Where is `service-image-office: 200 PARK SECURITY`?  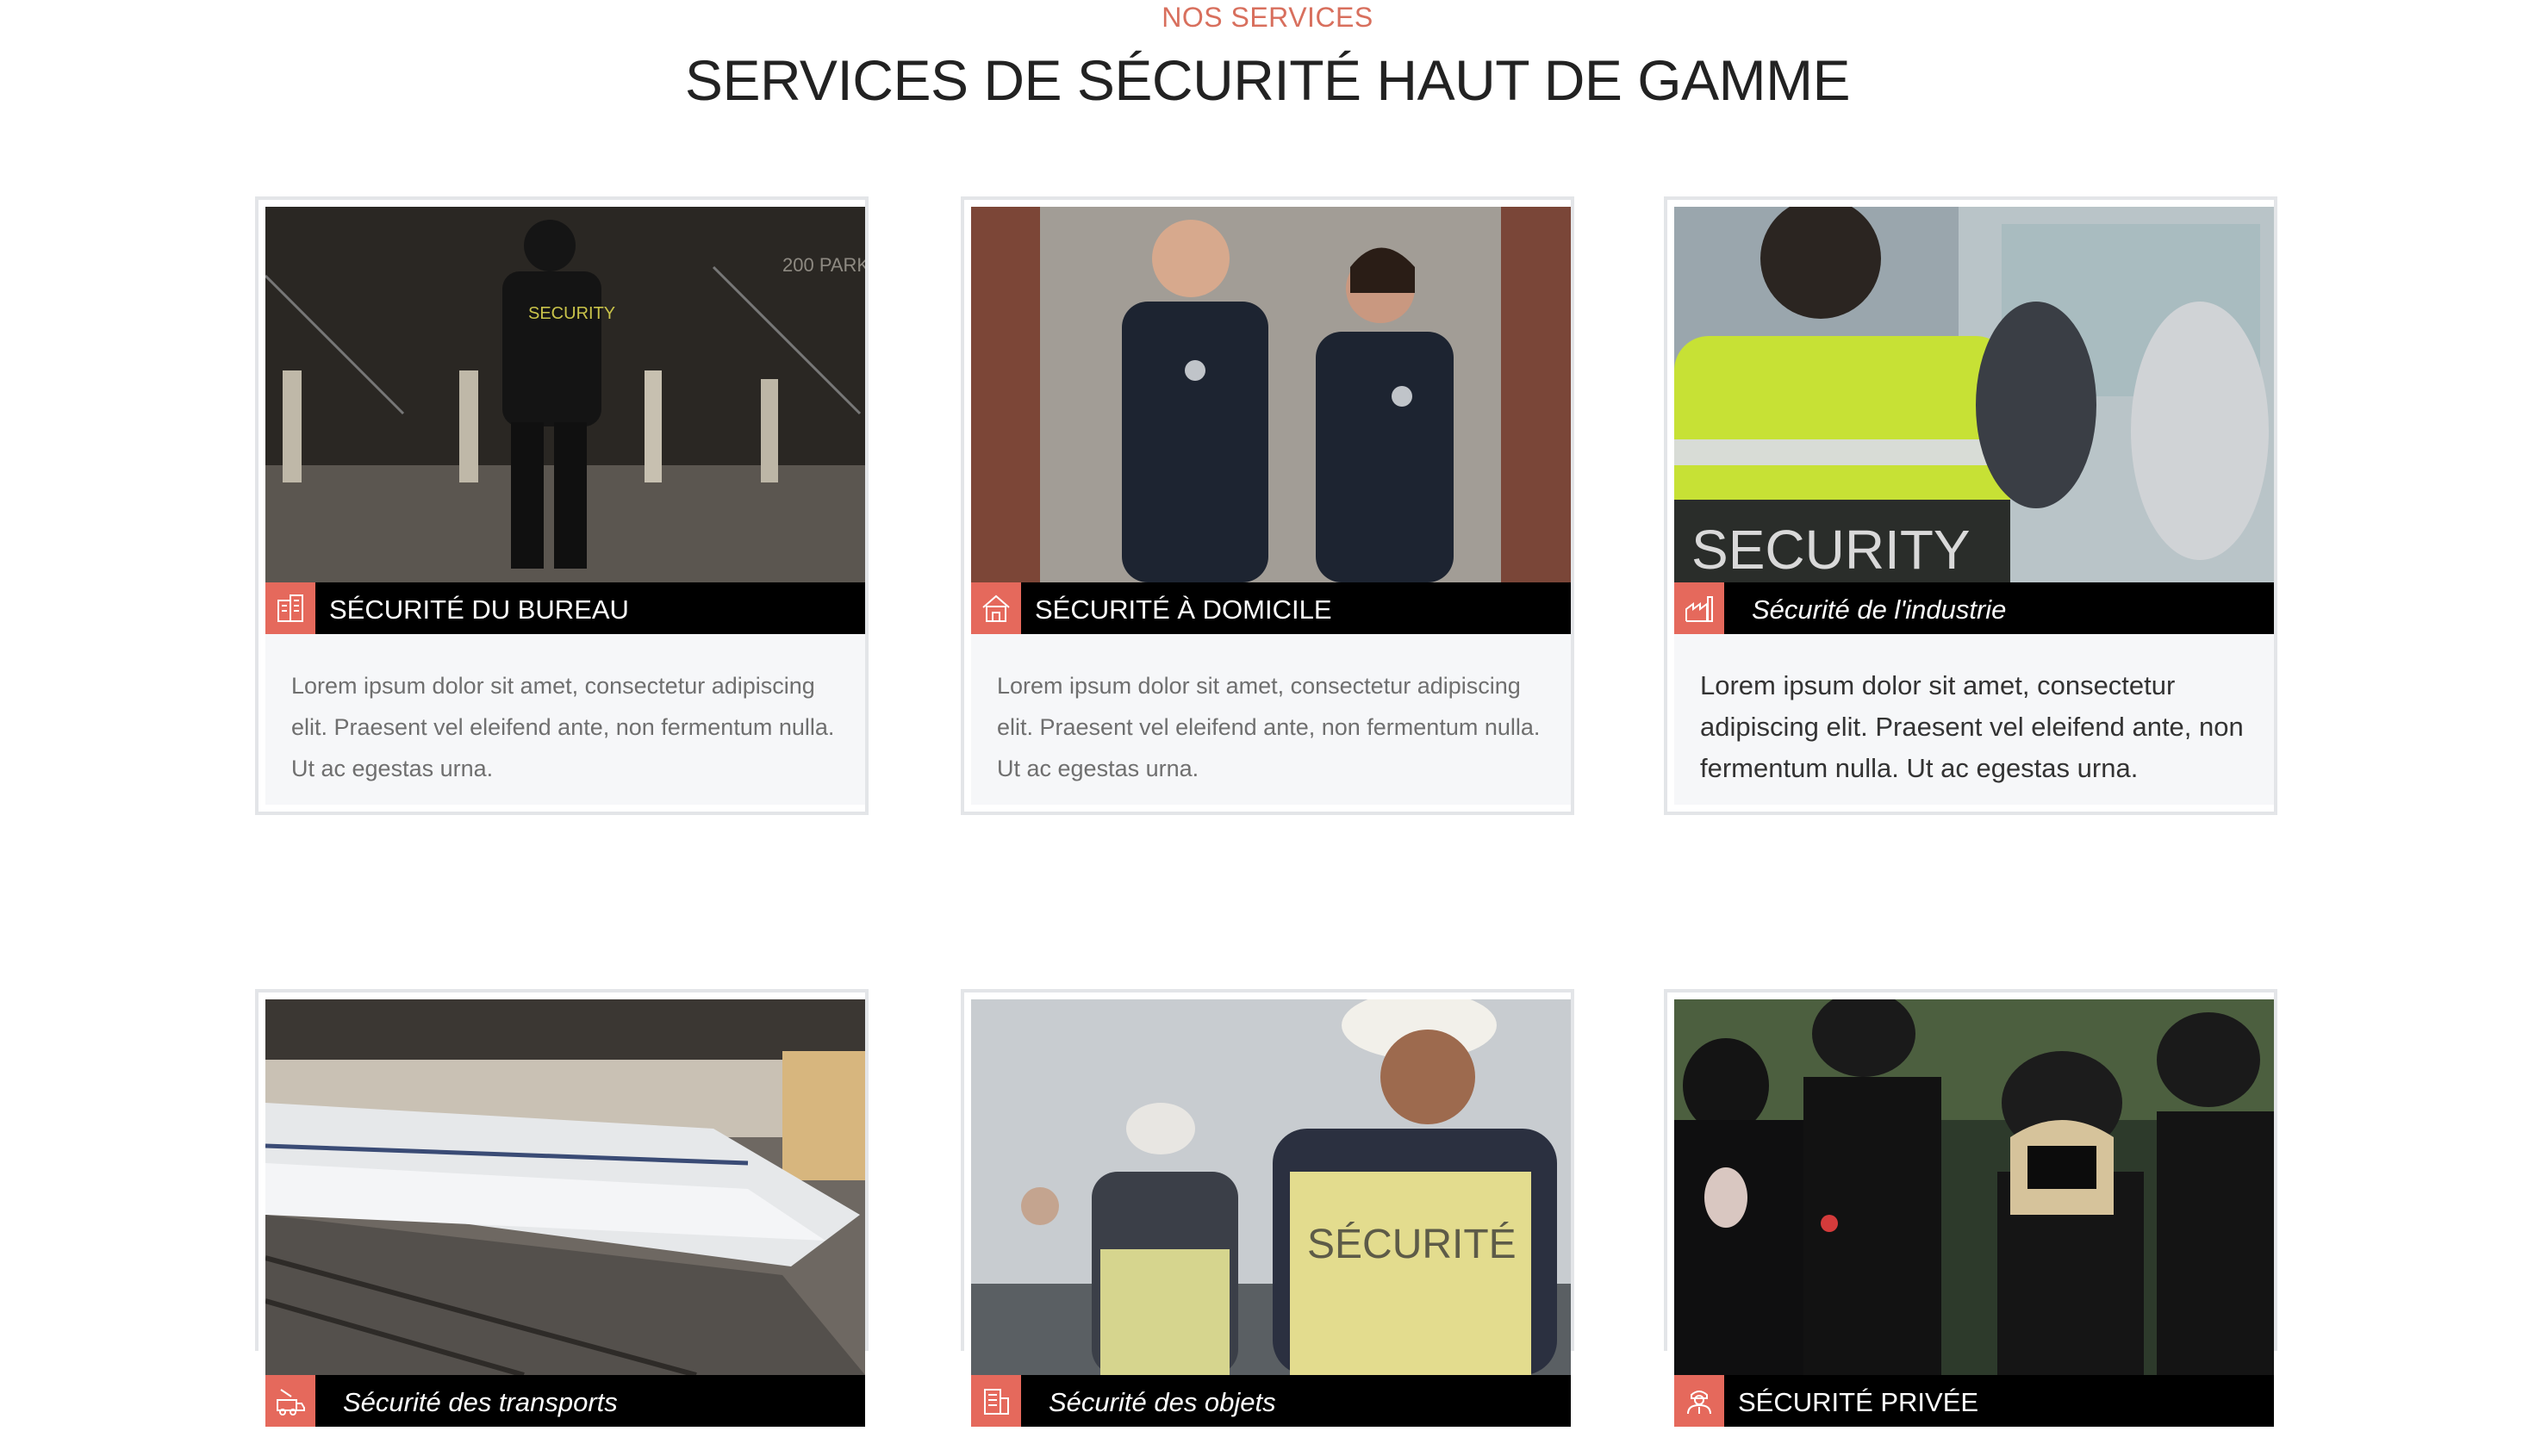
service-image-office: 200 PARK SECURITY is located at coordinates (565, 395).